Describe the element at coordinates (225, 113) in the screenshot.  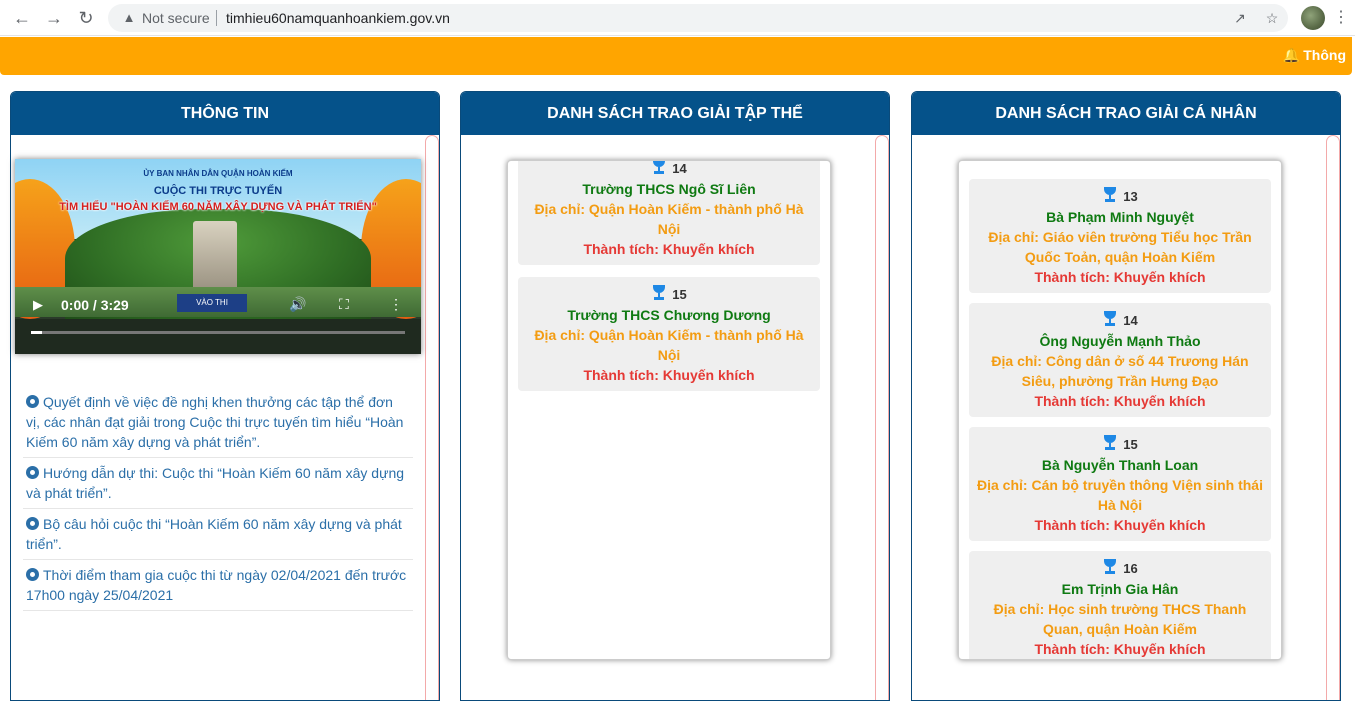
I see `info-panel-title: THÔNG TIN` at that location.